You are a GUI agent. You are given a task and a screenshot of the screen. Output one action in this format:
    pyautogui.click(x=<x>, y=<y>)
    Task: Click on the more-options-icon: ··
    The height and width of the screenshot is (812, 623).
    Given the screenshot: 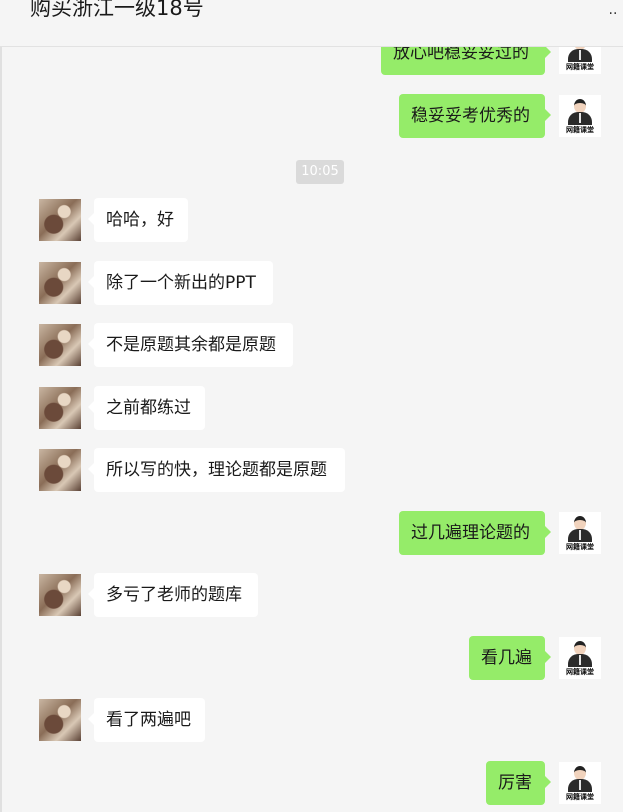 What is the action you would take?
    pyautogui.click(x=613, y=14)
    